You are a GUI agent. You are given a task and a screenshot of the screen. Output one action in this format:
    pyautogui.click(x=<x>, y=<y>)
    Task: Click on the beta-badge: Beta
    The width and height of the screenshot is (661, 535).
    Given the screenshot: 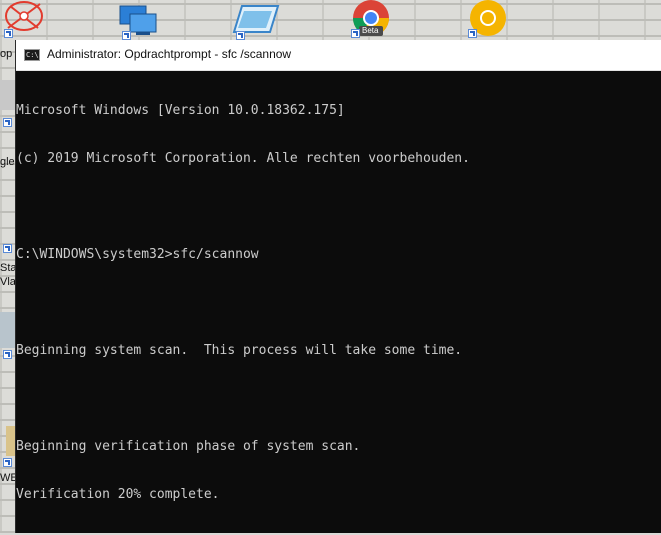 What is the action you would take?
    pyautogui.click(x=370, y=30)
    